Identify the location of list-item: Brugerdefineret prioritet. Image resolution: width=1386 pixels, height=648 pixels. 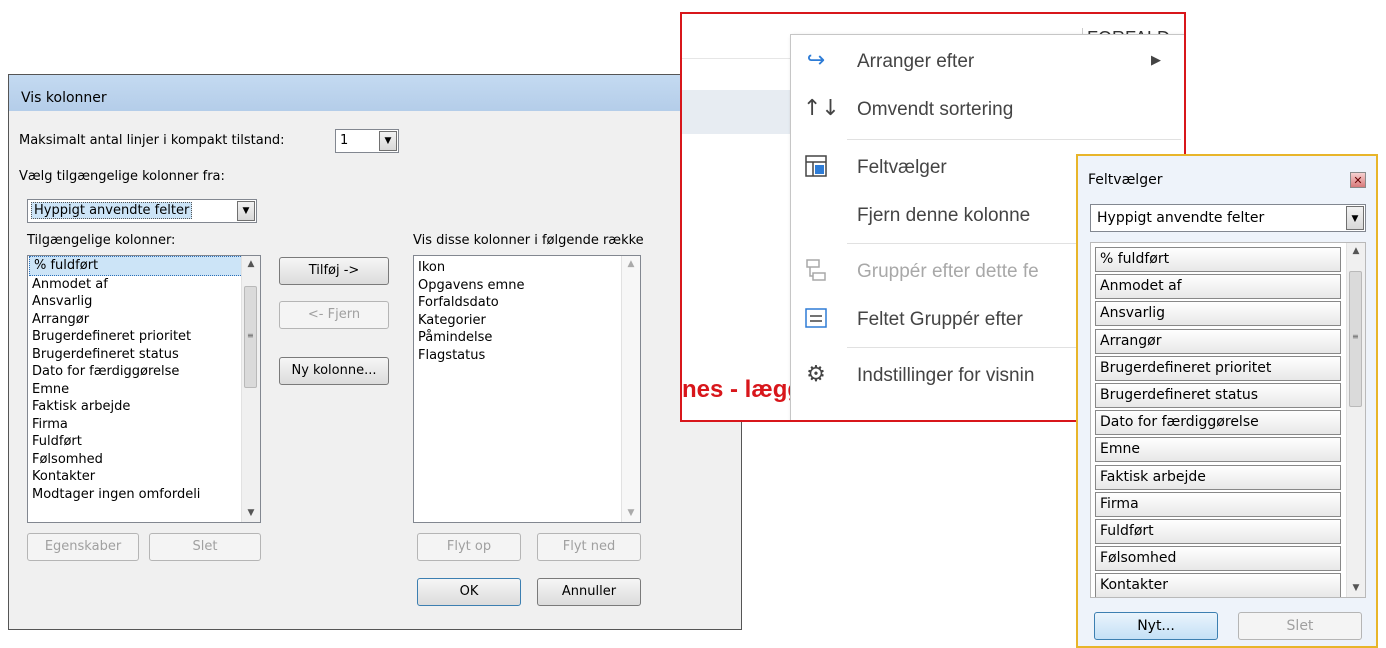
(144, 337).